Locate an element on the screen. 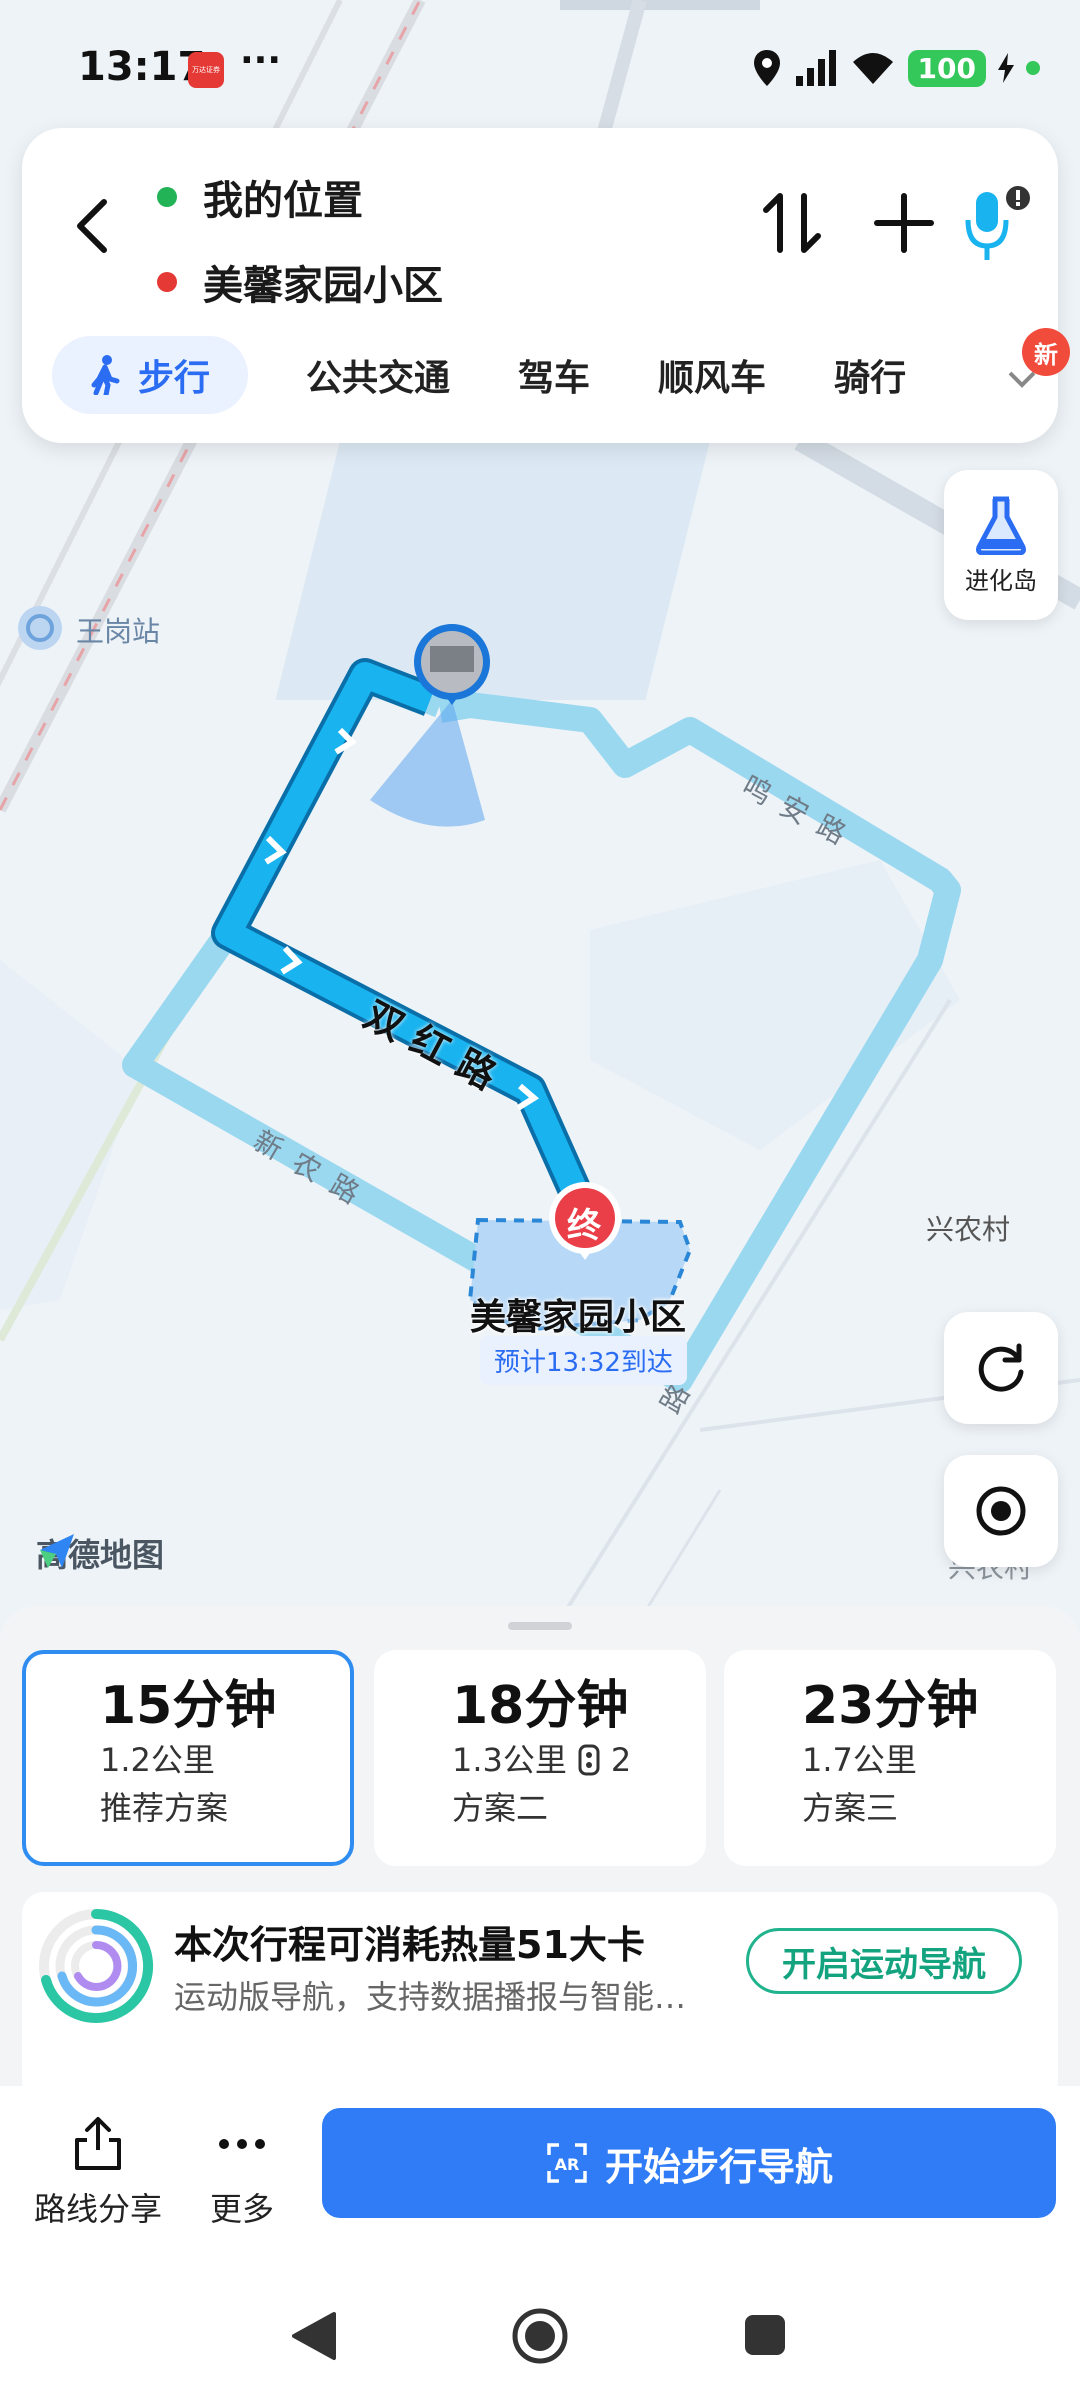 Image resolution: width=1080 pixels, height=2400 pixels. start-walk-navigation-label: 开始步行导航 is located at coordinates (718, 2166).